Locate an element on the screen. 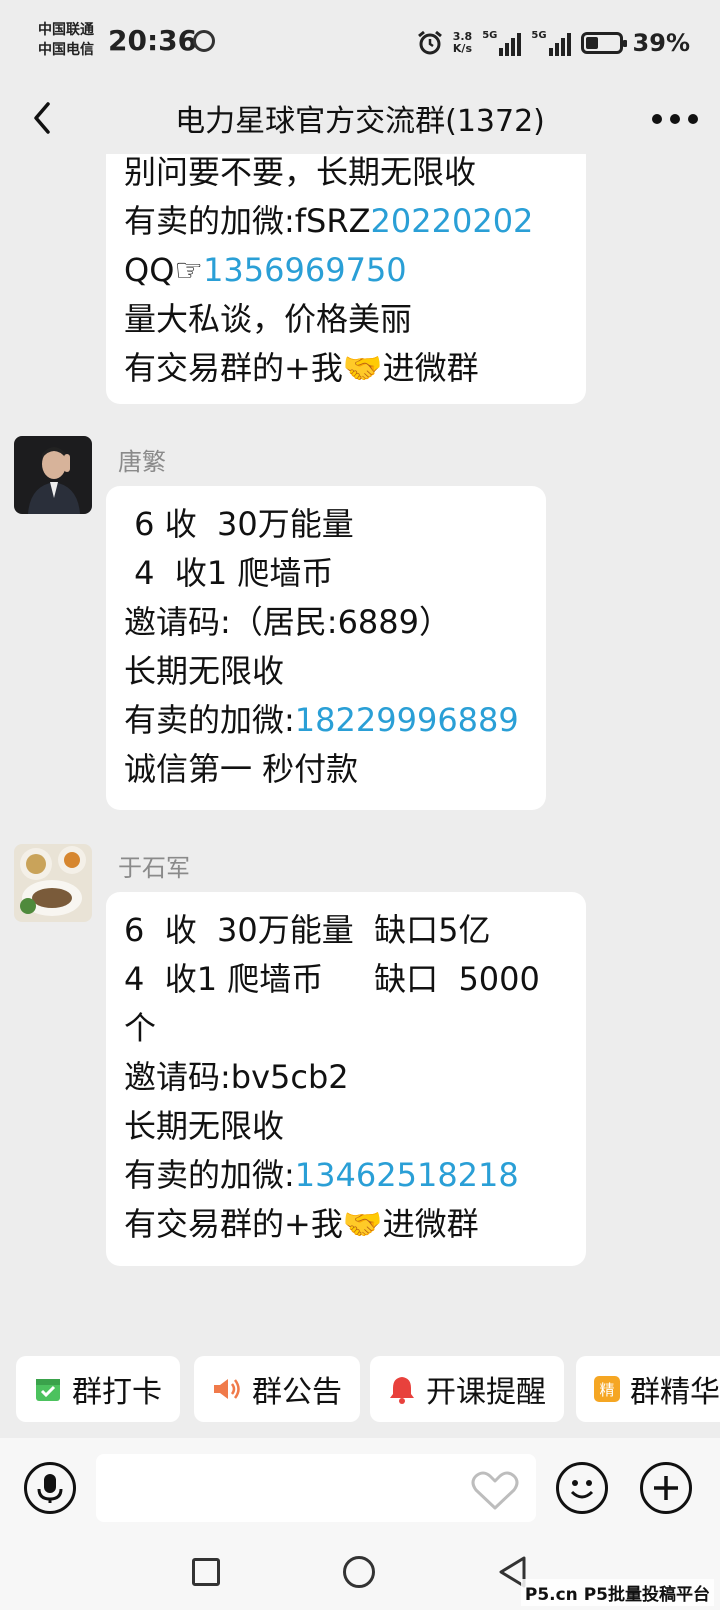 This screenshot has width=720, height=1610. microphone-icon is located at coordinates (50, 1488).